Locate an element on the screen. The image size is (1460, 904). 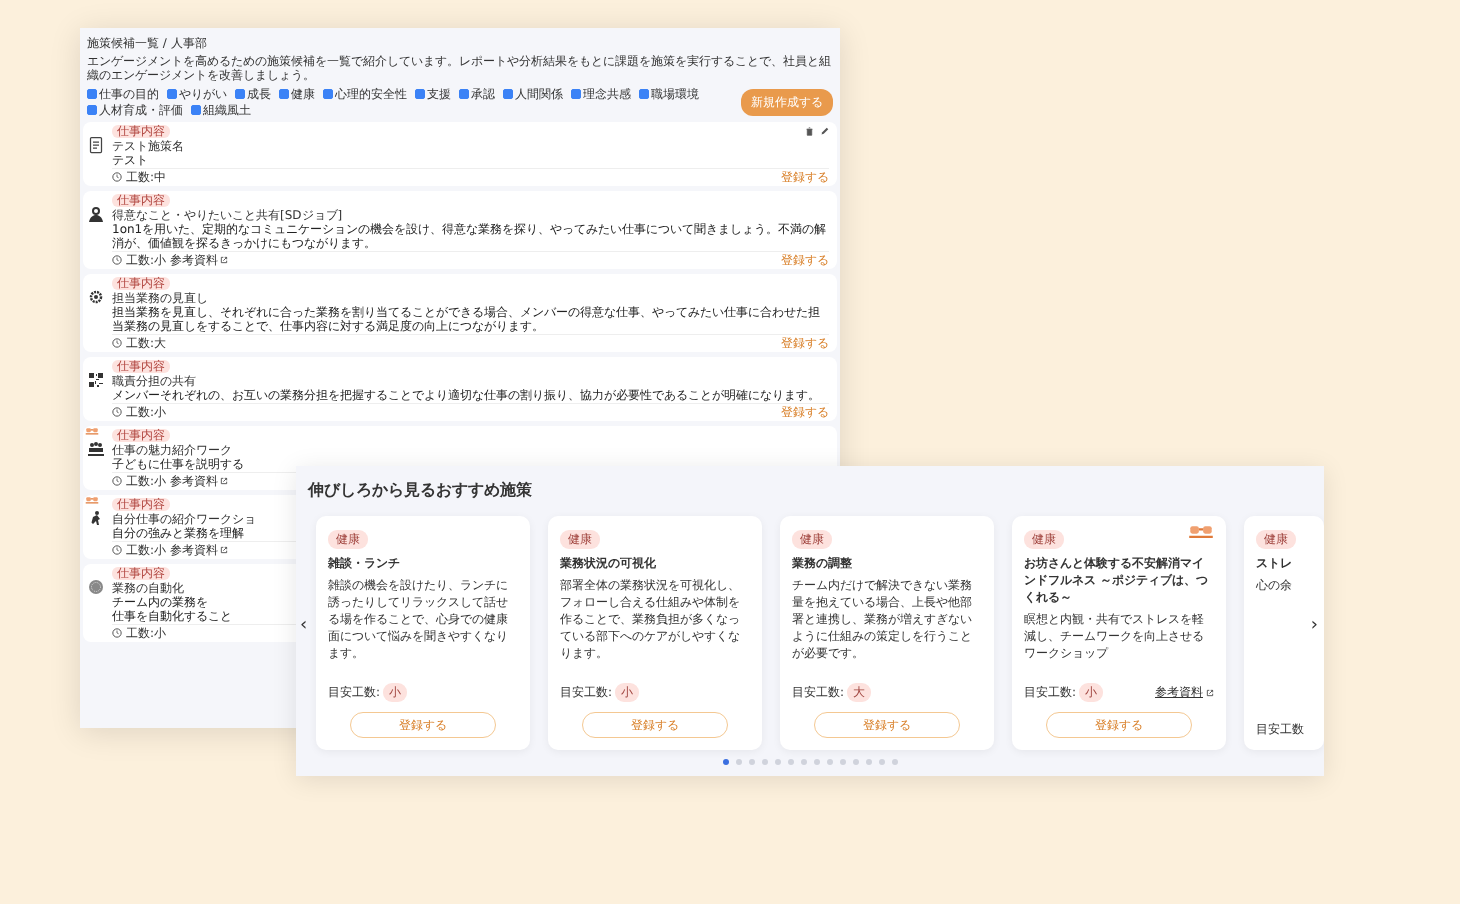
figure-icon is located at coordinates (96, 518).